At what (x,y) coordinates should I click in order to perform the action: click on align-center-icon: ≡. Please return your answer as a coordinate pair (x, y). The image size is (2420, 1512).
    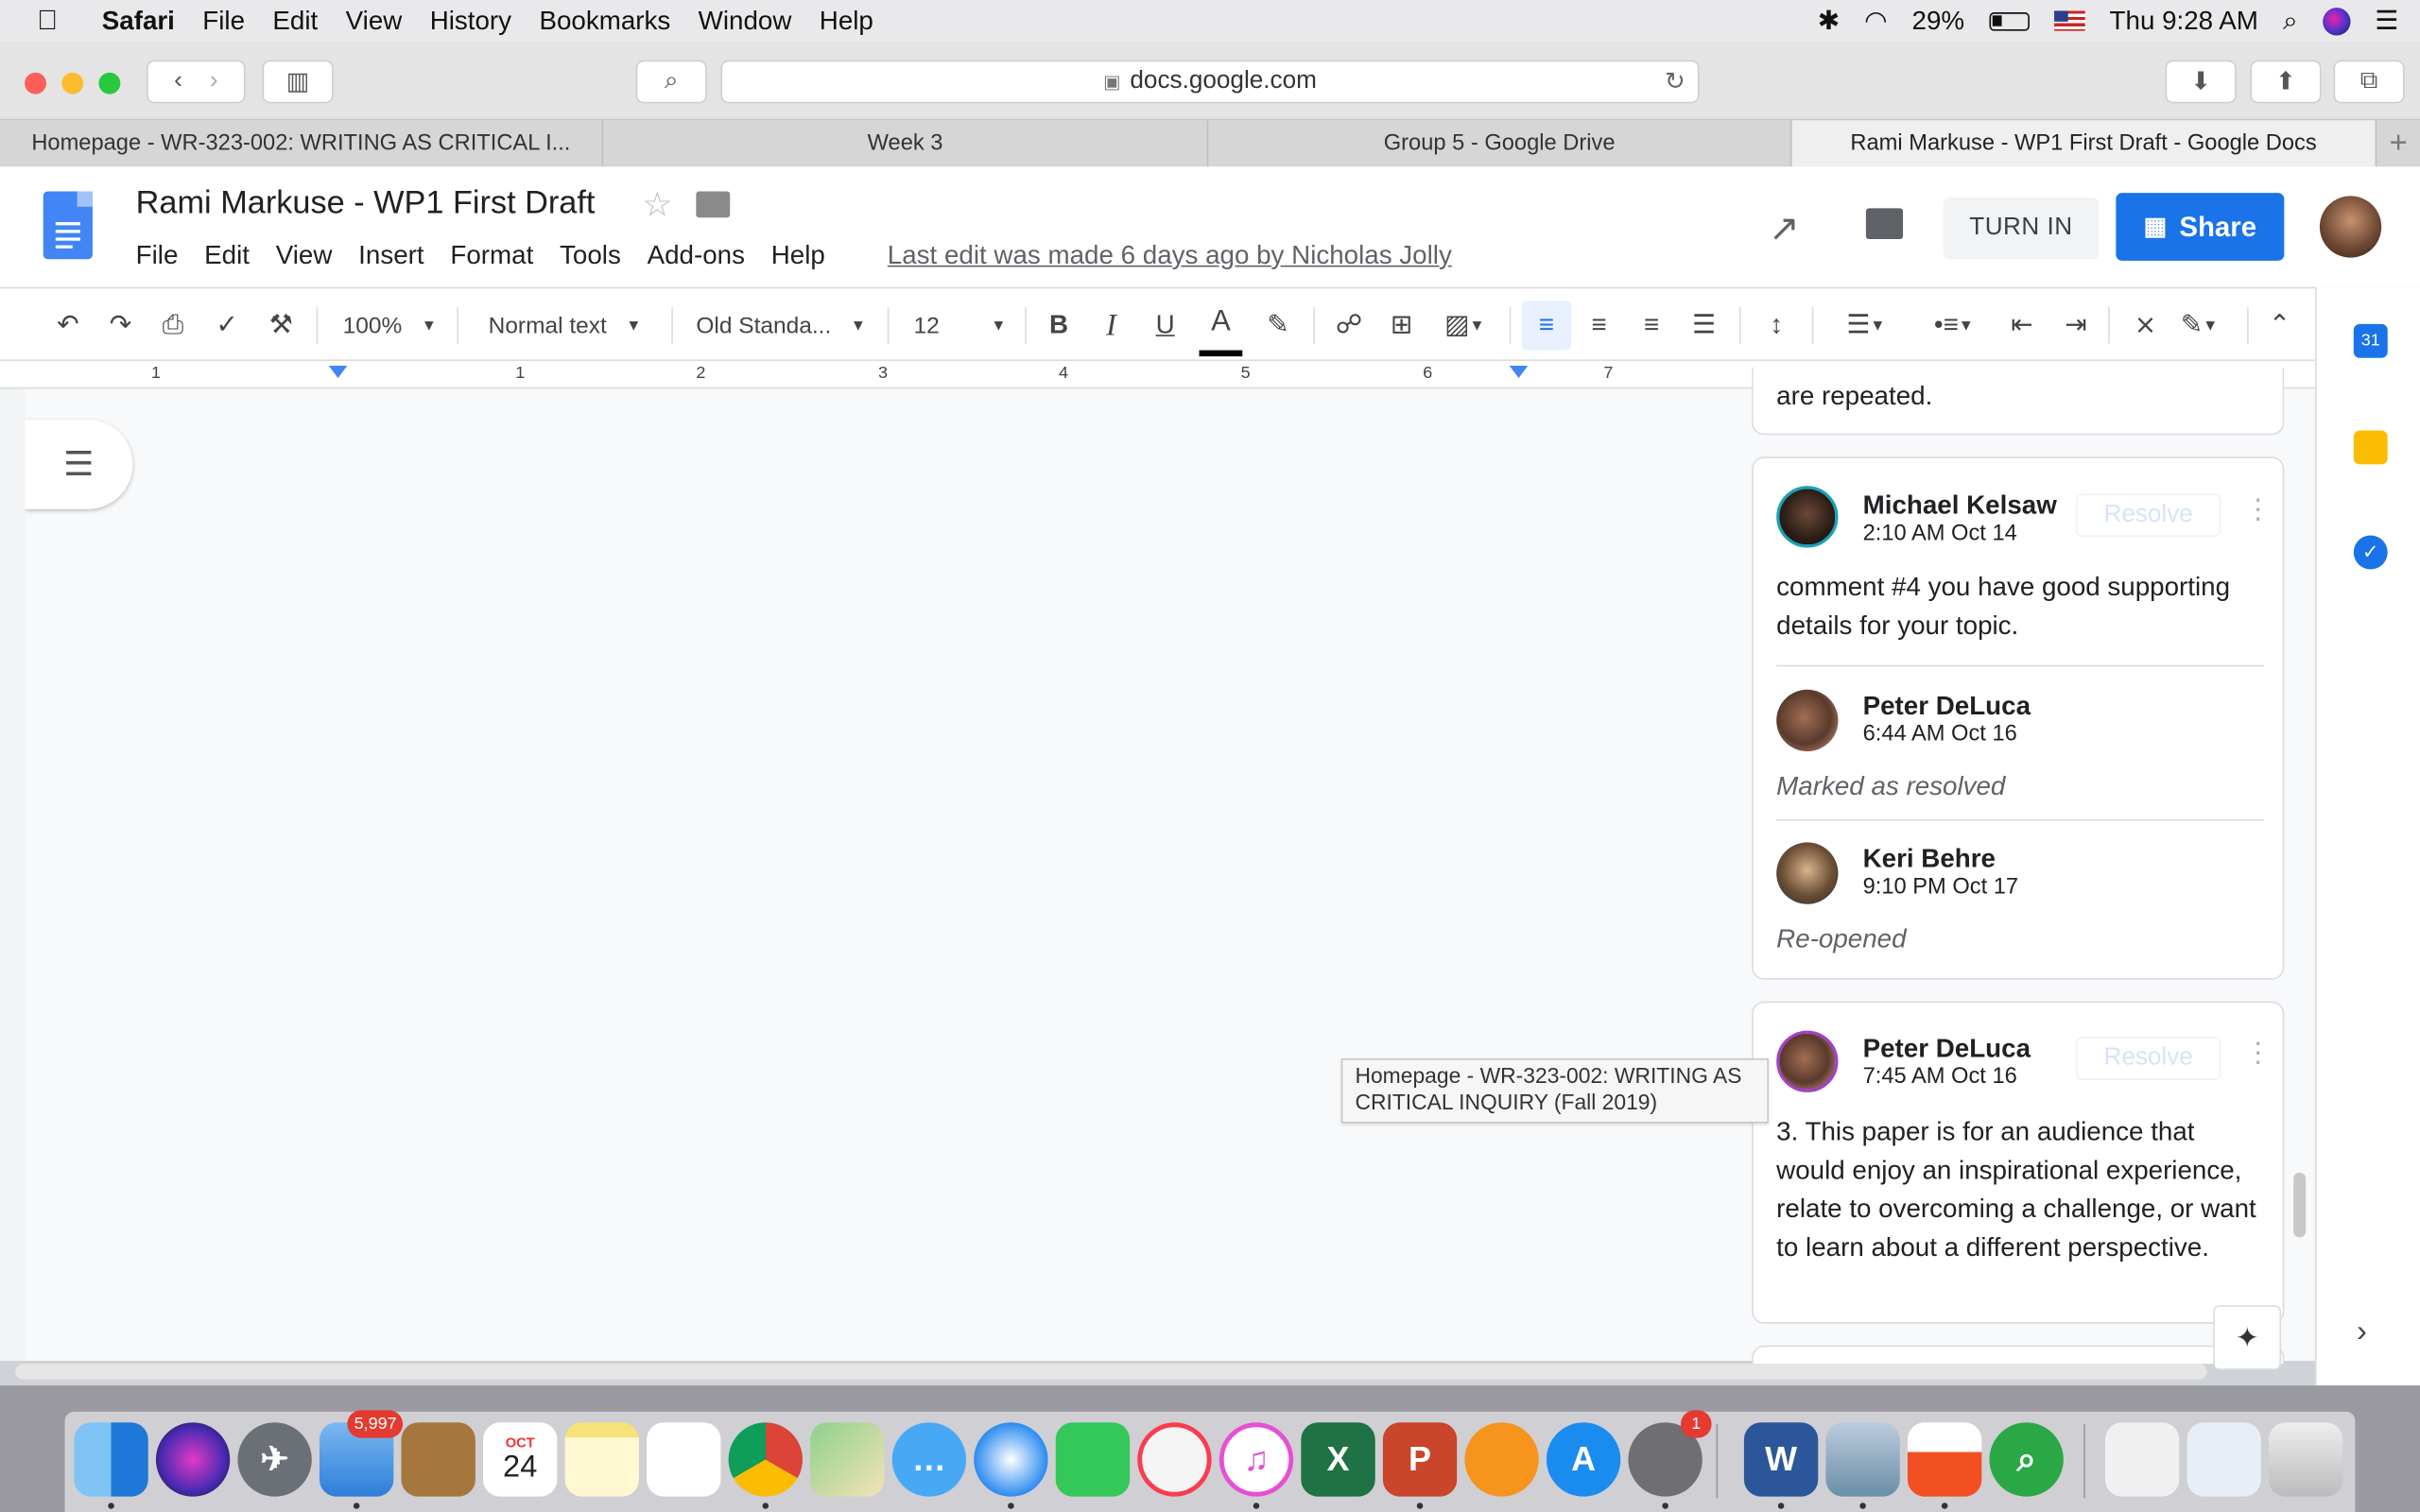
    Looking at the image, I should click on (1599, 325).